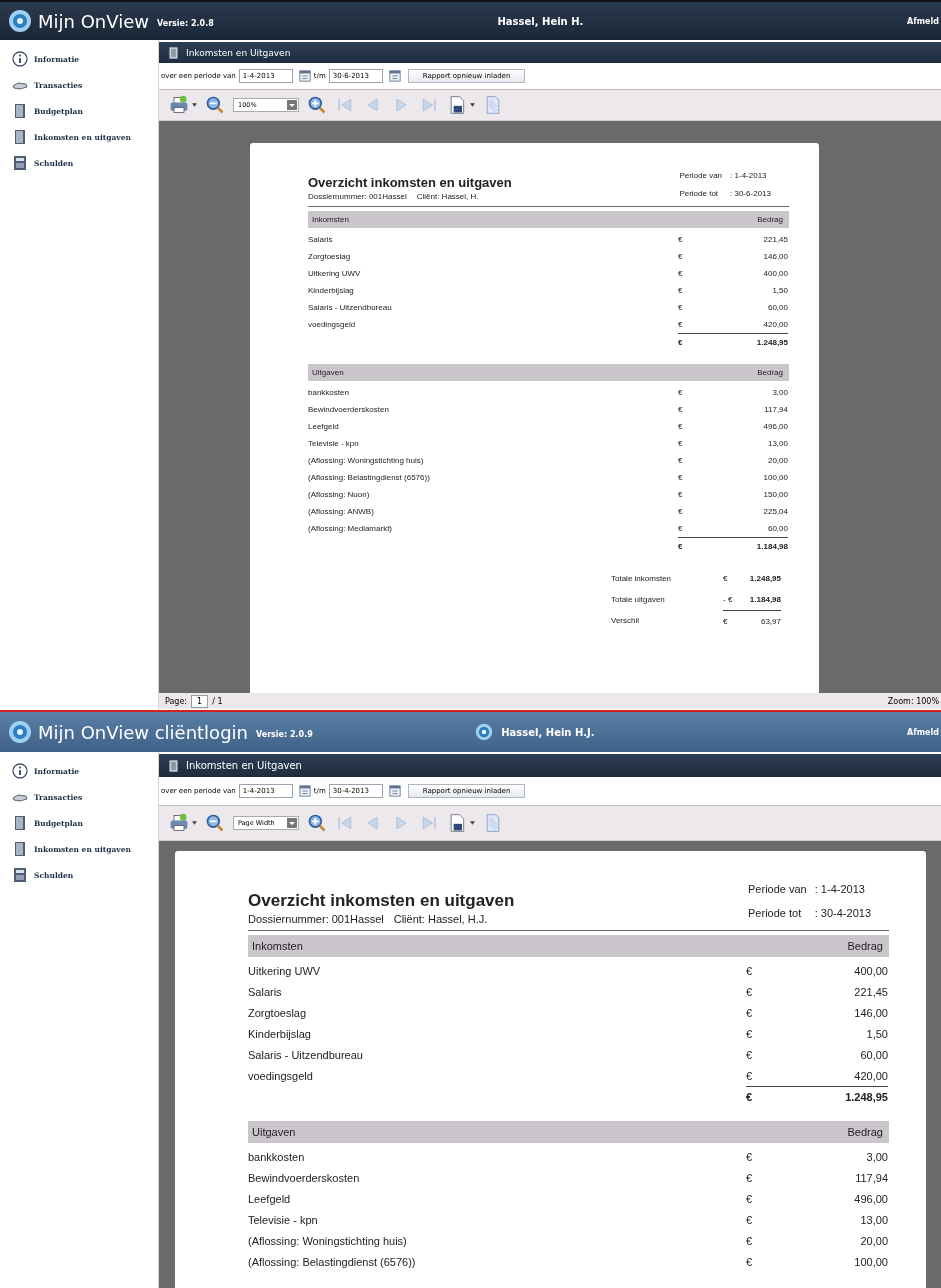  What do you see at coordinates (760, 545) in the screenshot?
I see `total-amount: 1.184,98` at bounding box center [760, 545].